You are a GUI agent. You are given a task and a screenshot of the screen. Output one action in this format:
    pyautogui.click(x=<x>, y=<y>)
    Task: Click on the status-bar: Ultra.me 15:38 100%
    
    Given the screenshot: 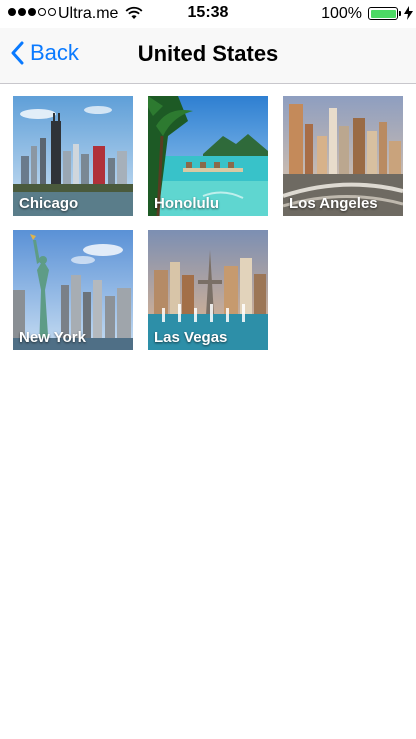 What is the action you would take?
    pyautogui.click(x=208, y=14)
    